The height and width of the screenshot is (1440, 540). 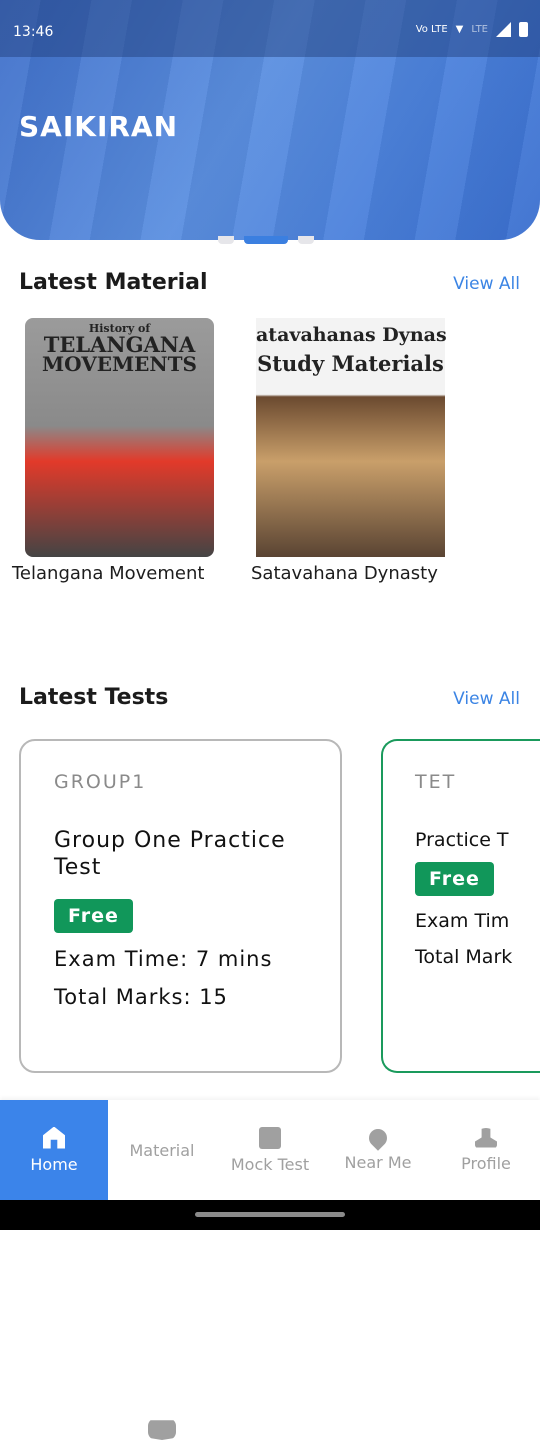 What do you see at coordinates (33, 32) in the screenshot?
I see `status-time: 13:46` at bounding box center [33, 32].